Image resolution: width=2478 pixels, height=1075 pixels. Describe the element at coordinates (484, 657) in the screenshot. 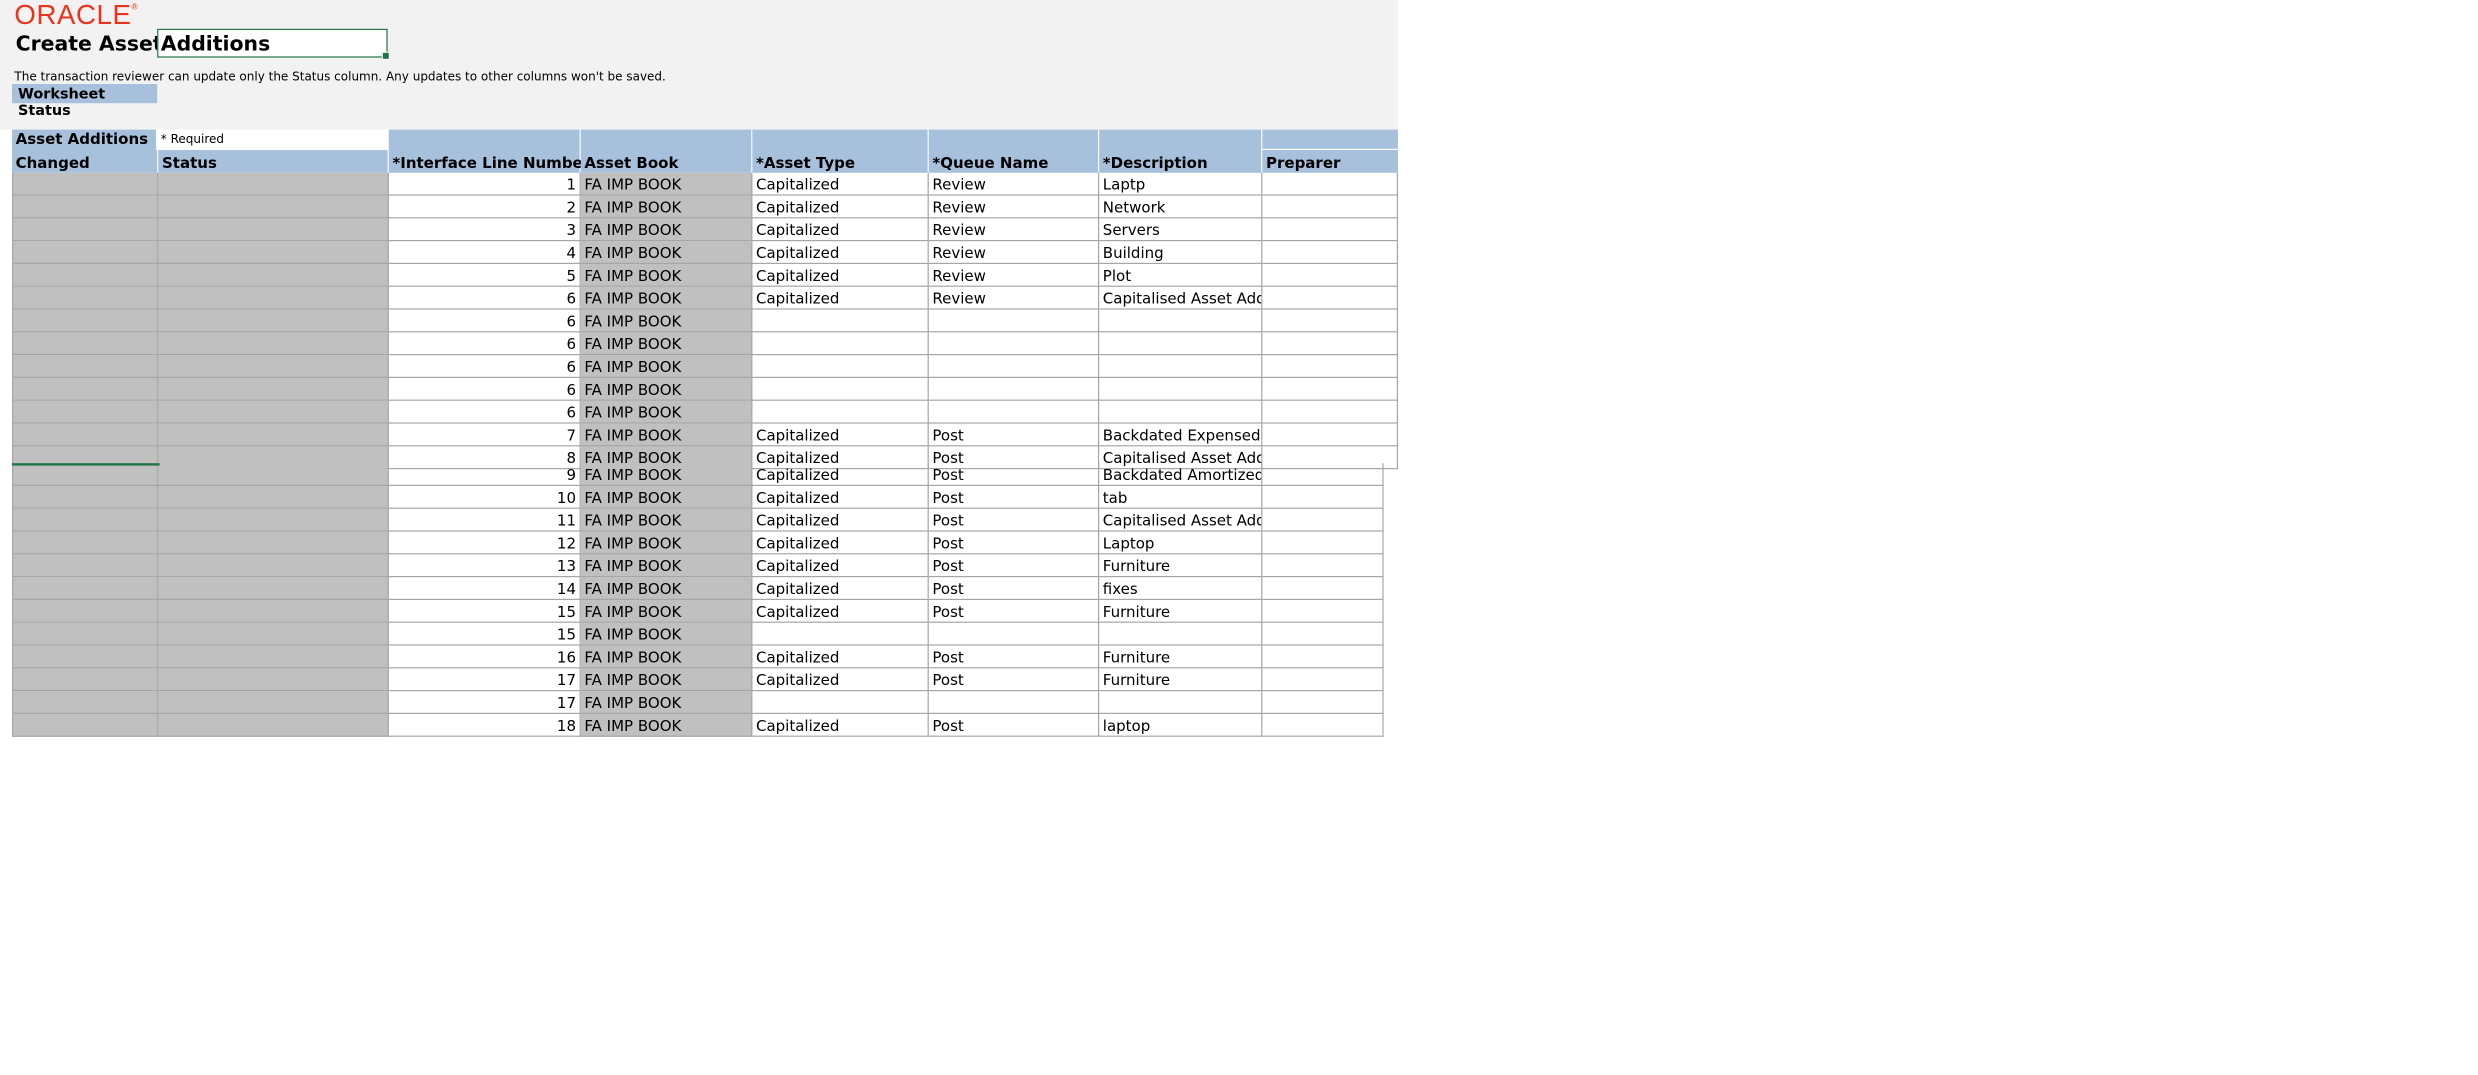

I see `cell-line: 16` at that location.